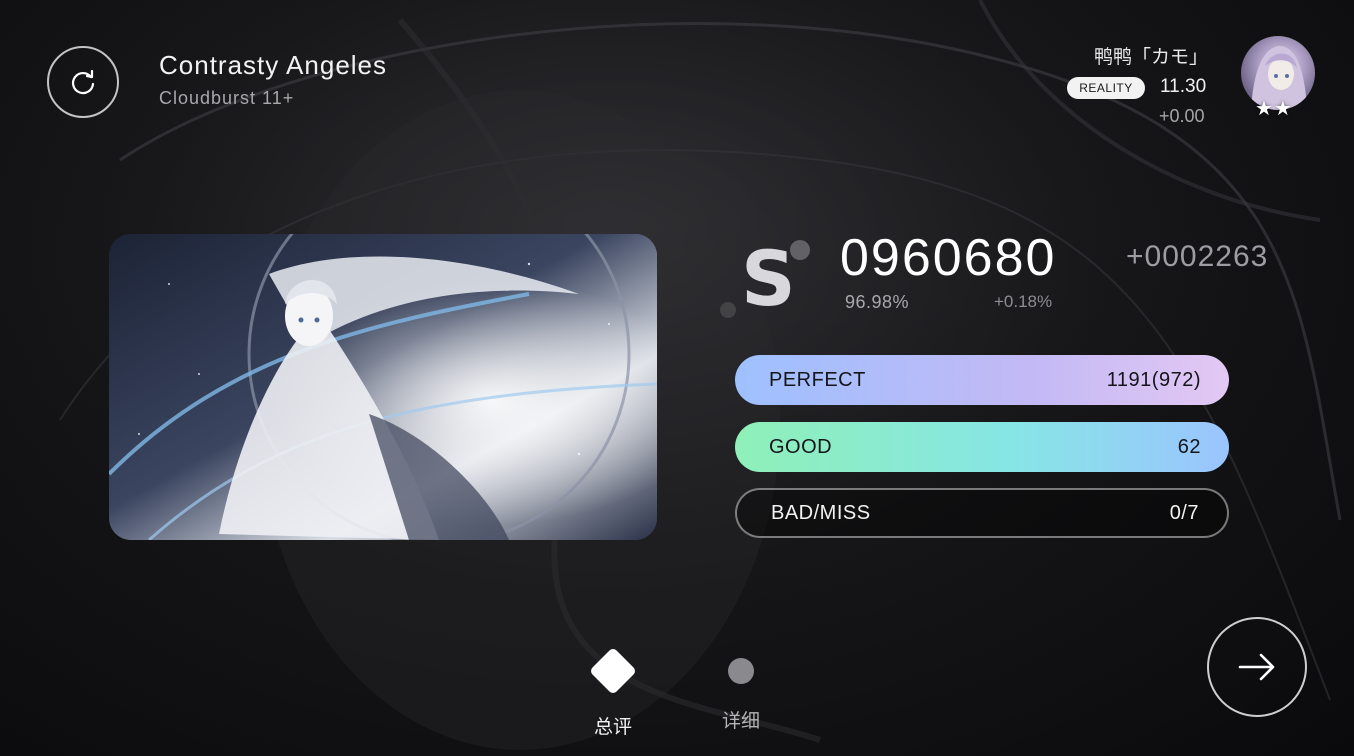  I want to click on reality-badge: REALITY, so click(1106, 88).